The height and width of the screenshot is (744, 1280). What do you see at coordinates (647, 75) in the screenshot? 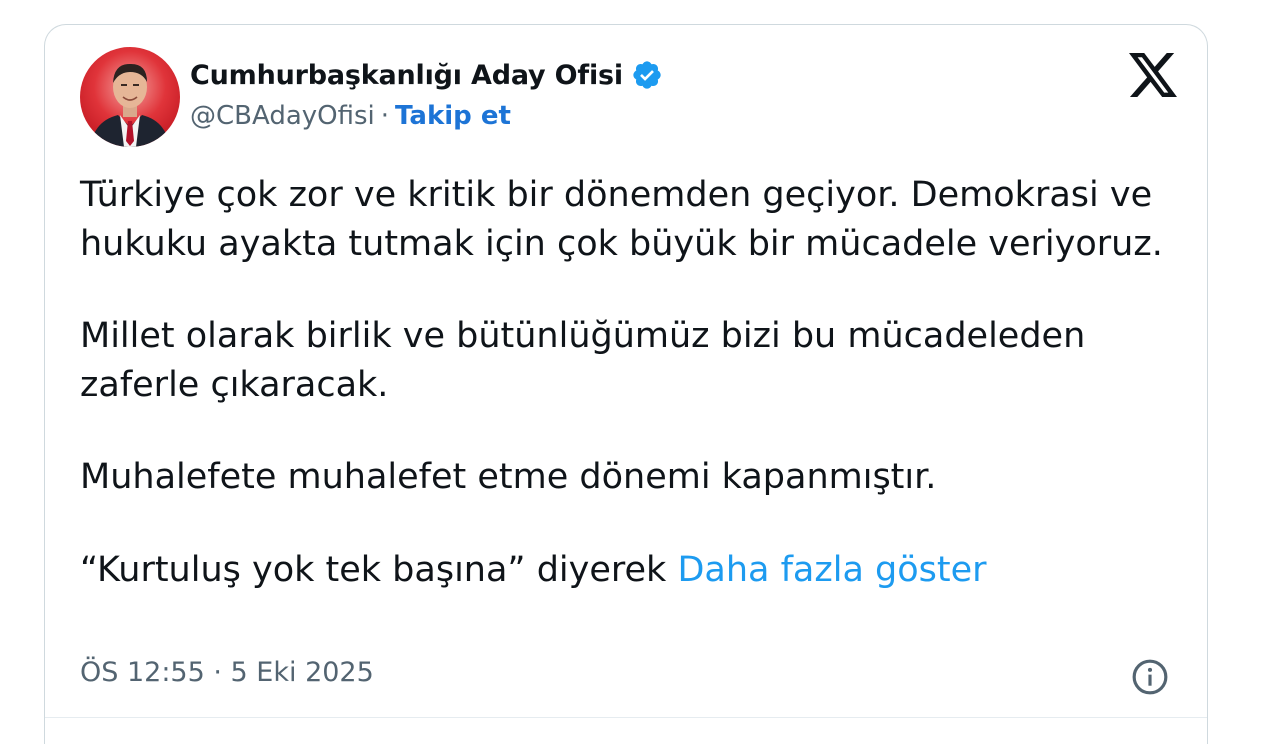
I see `verified-badge-icon` at bounding box center [647, 75].